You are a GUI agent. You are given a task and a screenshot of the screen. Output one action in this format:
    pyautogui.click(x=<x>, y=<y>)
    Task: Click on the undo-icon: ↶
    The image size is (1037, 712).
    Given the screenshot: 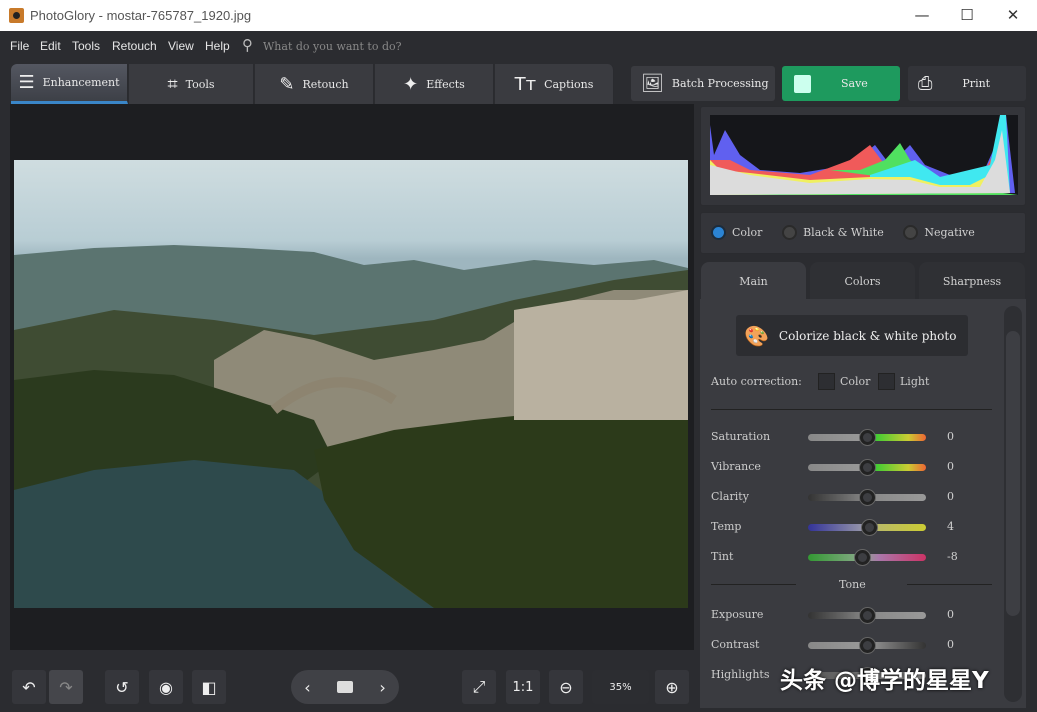 What is the action you would take?
    pyautogui.click(x=29, y=687)
    